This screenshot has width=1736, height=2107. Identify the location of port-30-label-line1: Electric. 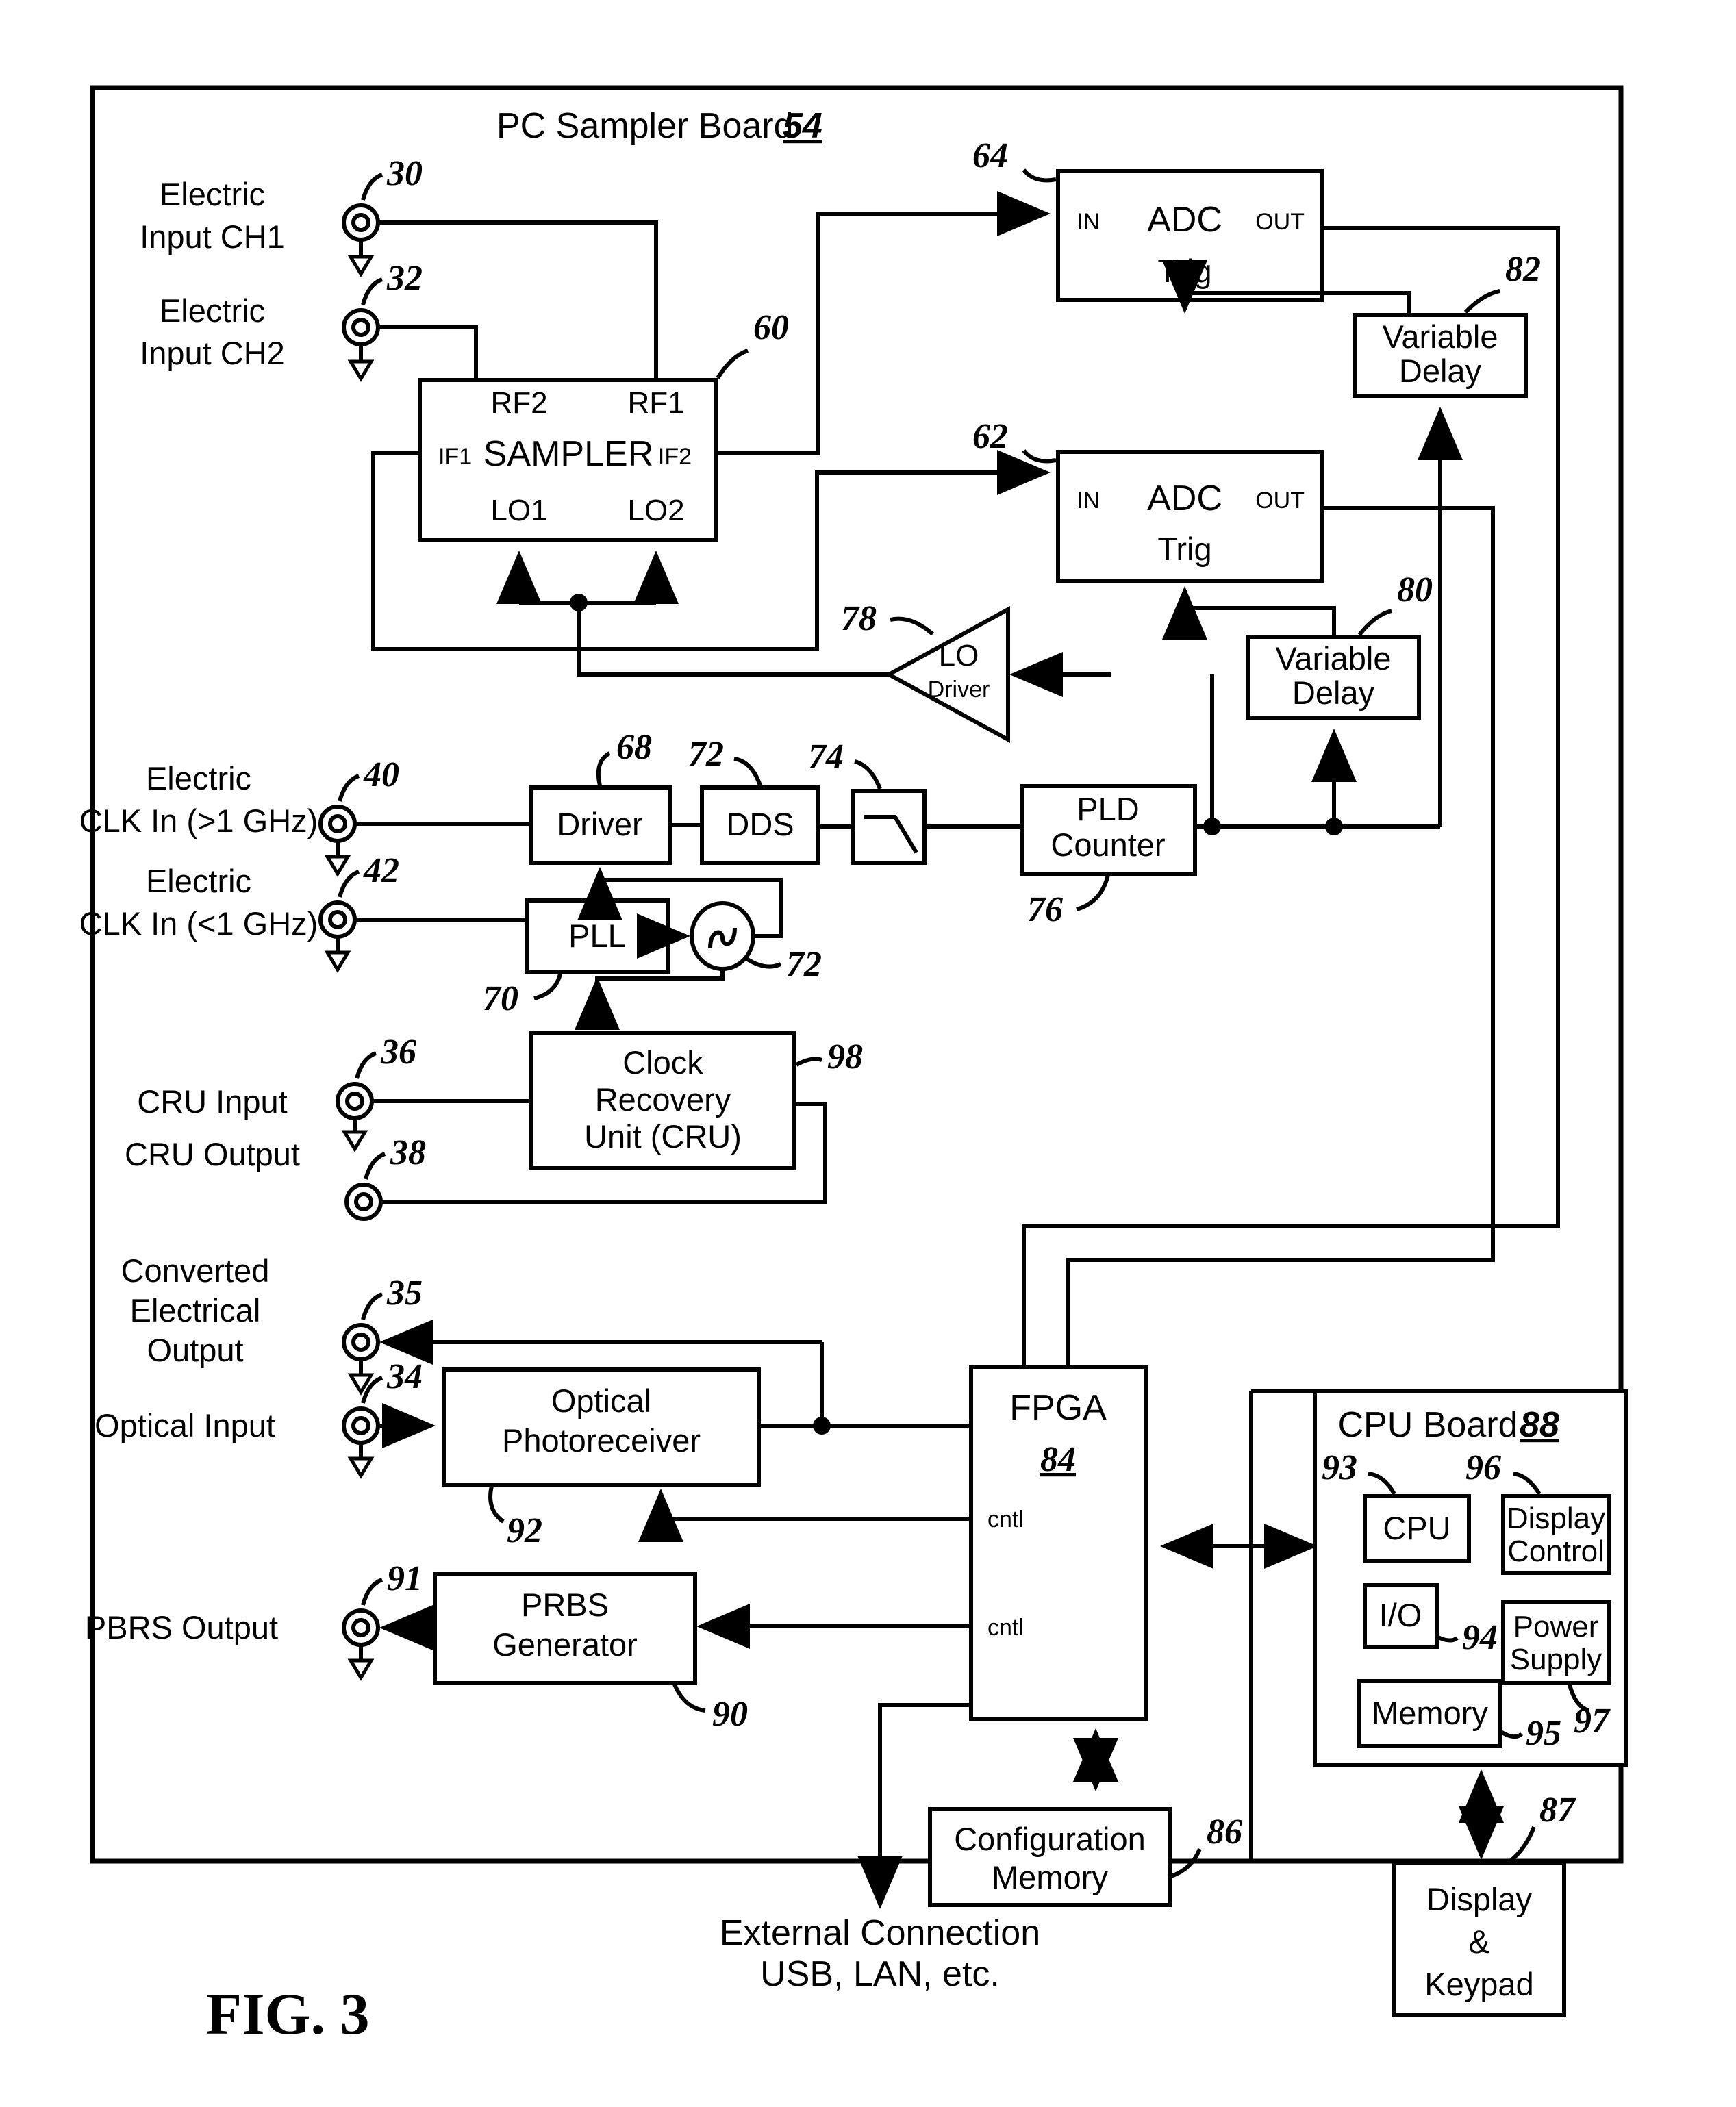
(212, 194).